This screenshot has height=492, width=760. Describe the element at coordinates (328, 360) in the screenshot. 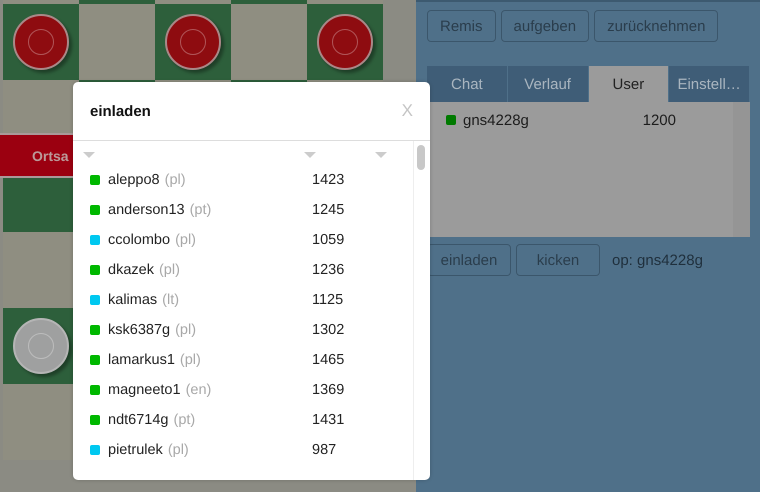

I see `player-rating: 1465` at that location.